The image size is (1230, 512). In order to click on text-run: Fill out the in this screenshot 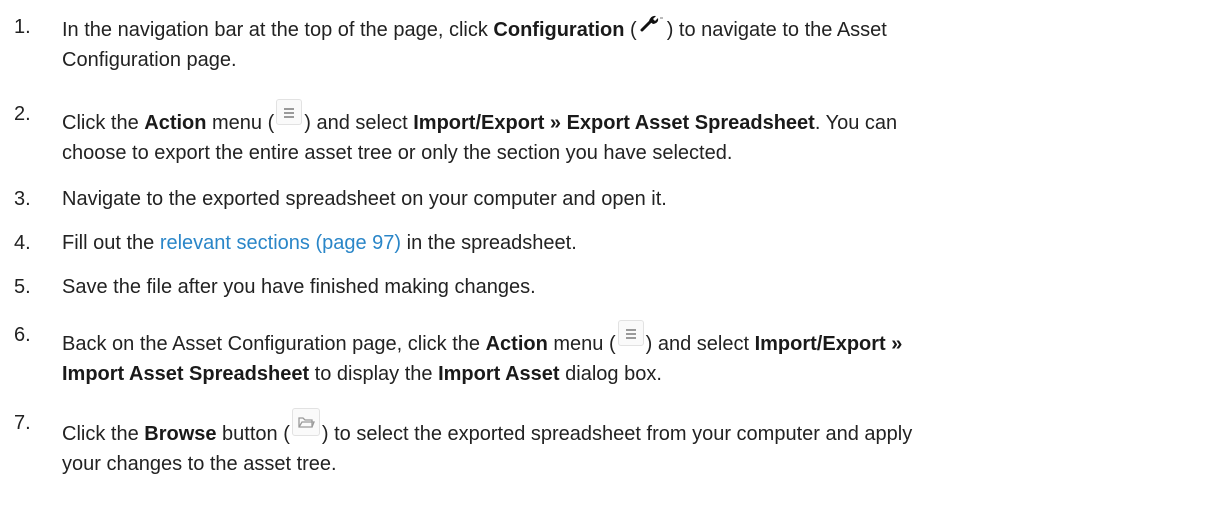, I will do `click(111, 243)`.